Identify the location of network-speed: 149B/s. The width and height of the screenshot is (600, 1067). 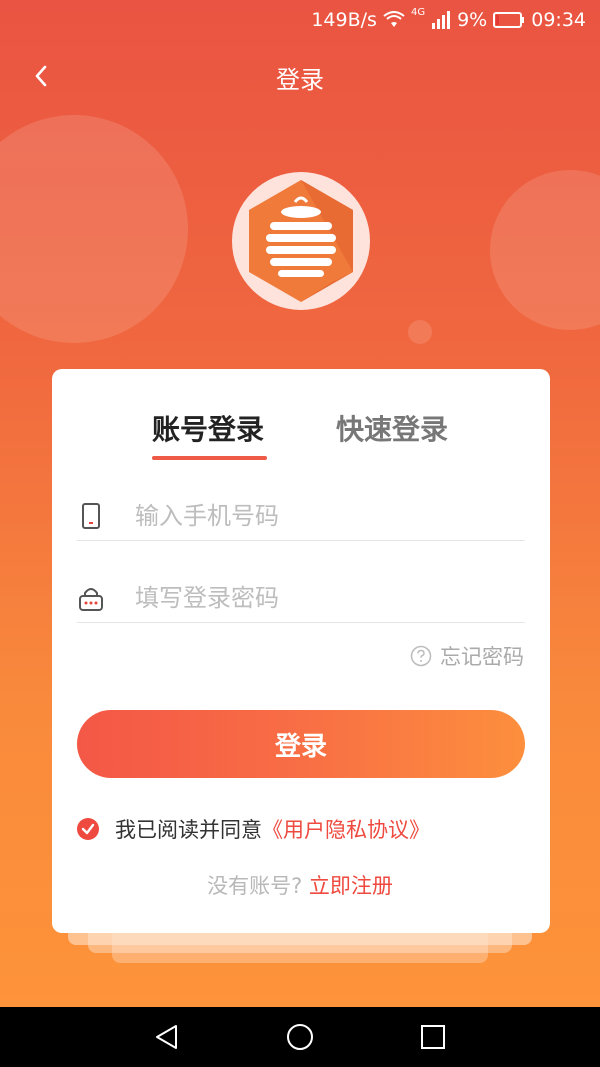
(344, 20).